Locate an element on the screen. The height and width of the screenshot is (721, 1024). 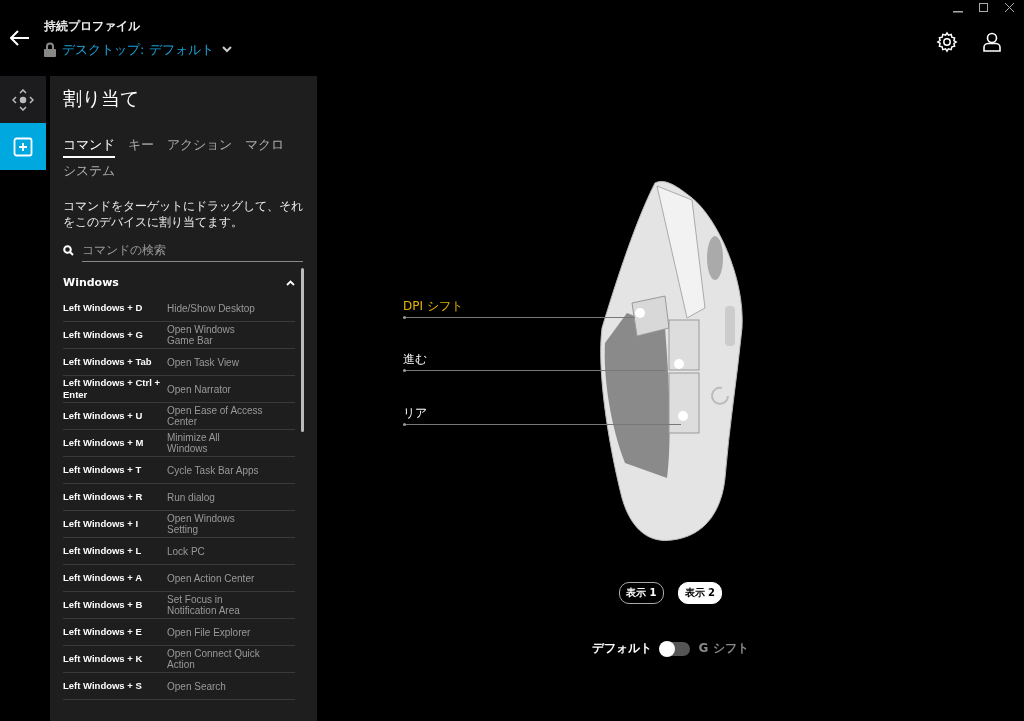
back-button is located at coordinates (20, 38).